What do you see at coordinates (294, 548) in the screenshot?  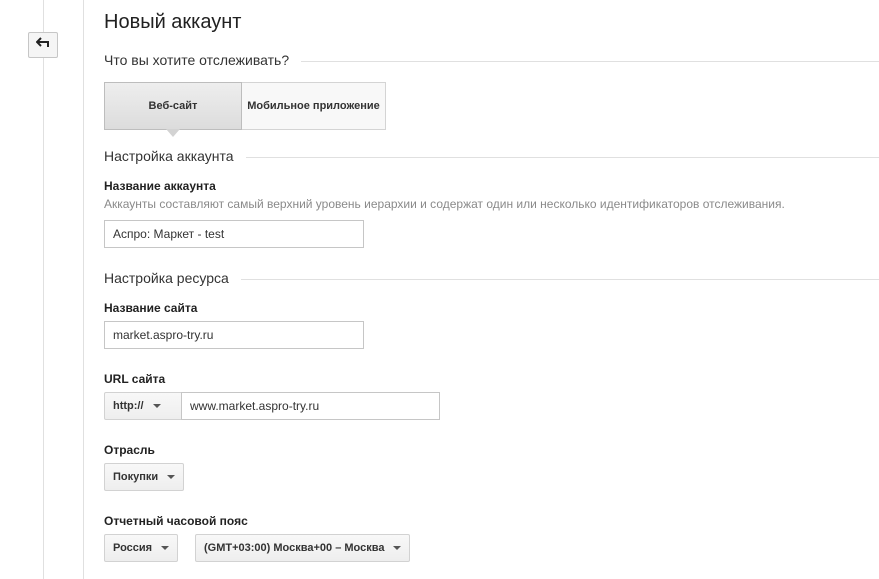 I see `timezone-value: (GMT+03:00) Москва+00 – Москва` at bounding box center [294, 548].